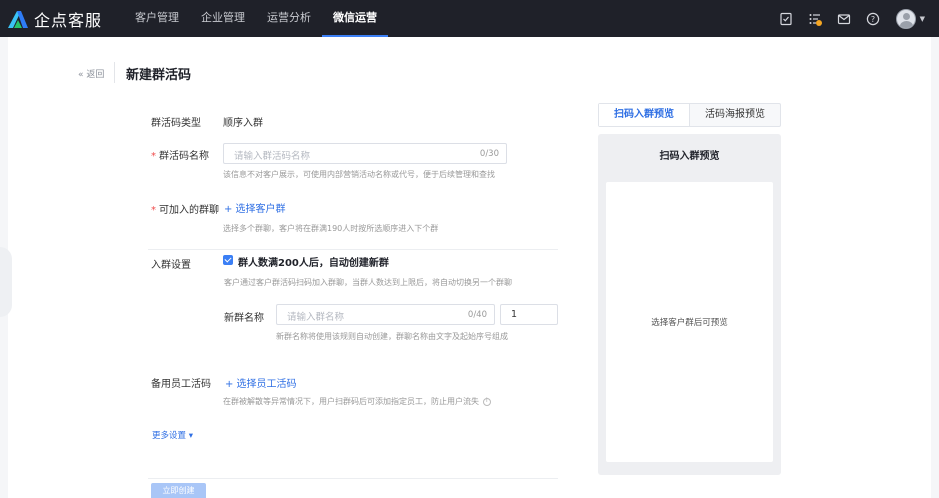  Describe the element at coordinates (786, 19) in the screenshot. I see `todo-icon` at that location.